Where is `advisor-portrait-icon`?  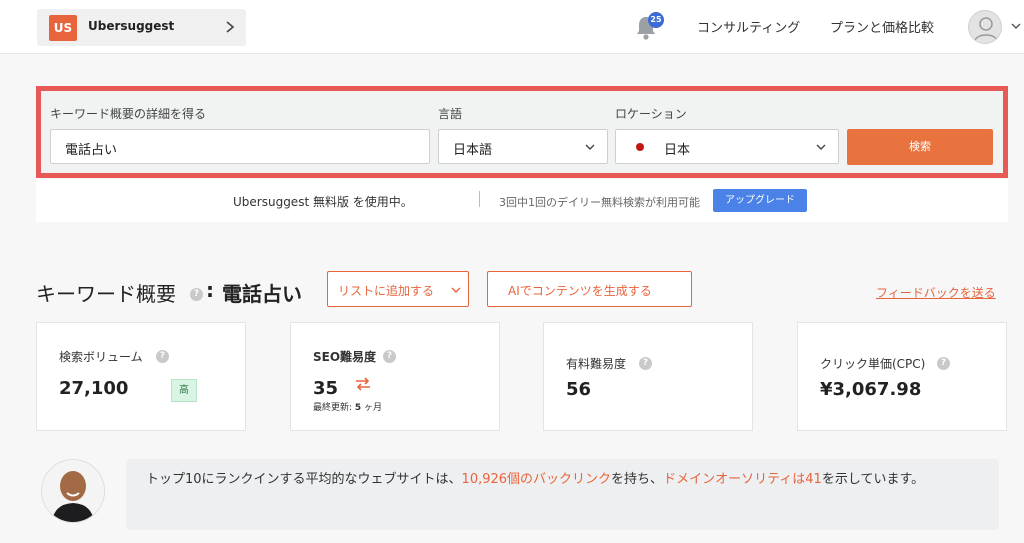 advisor-portrait-icon is located at coordinates (73, 491).